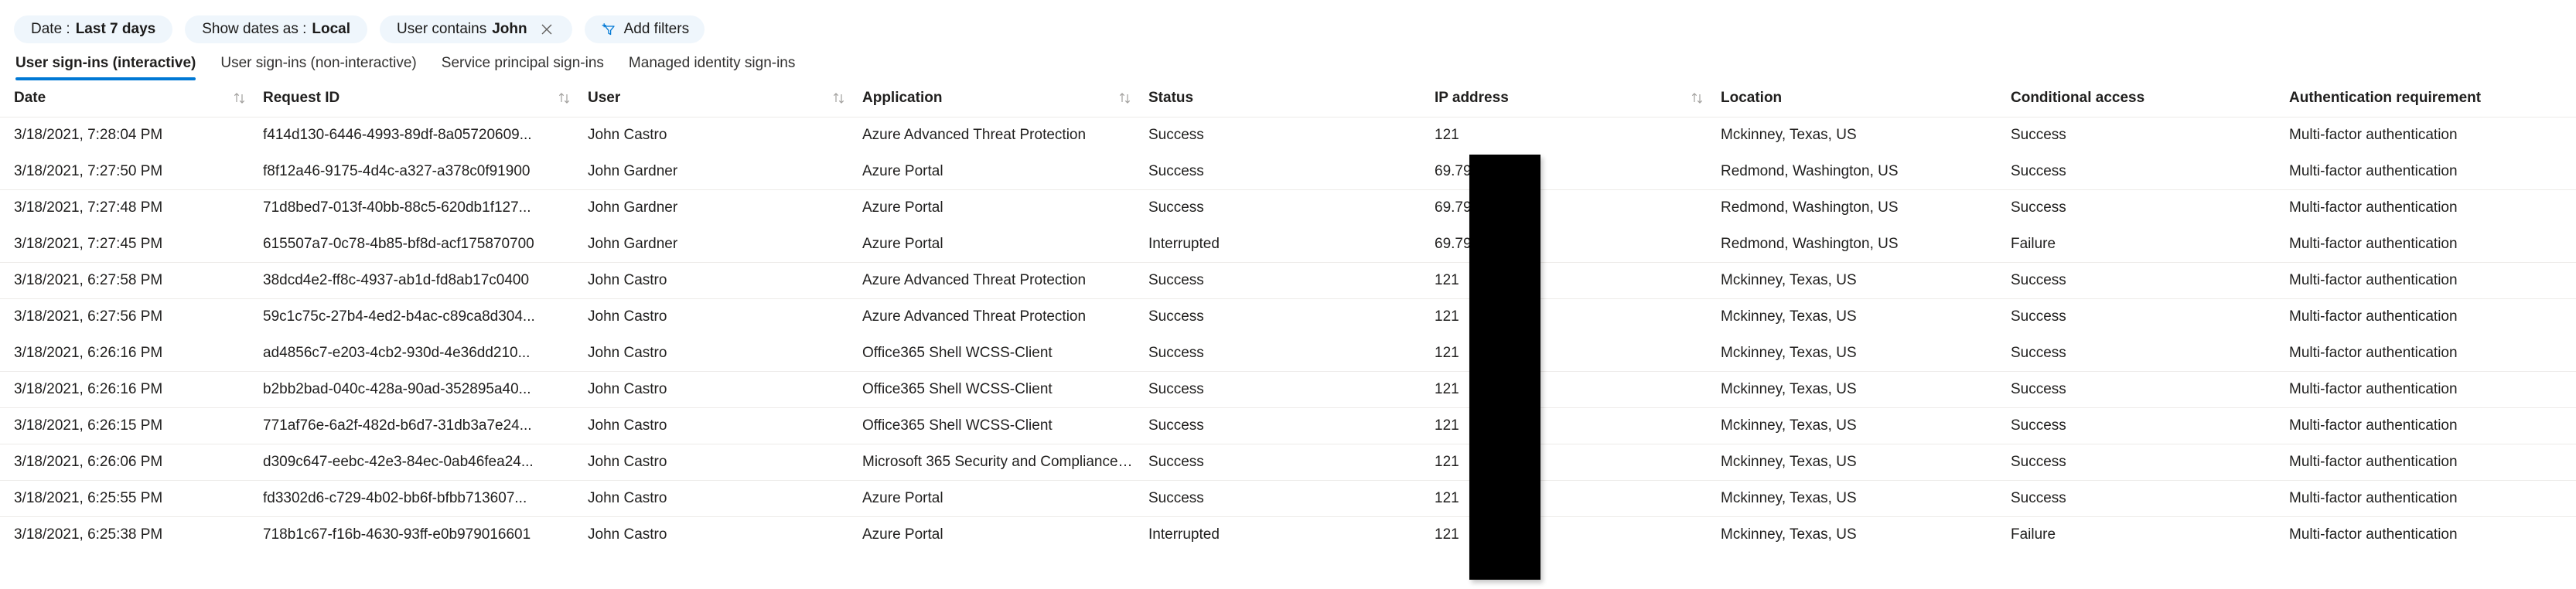 The image size is (2576, 589). I want to click on cell-req: f8f12a46-9175-4d4c-a327-a378c0f91900, so click(417, 172).